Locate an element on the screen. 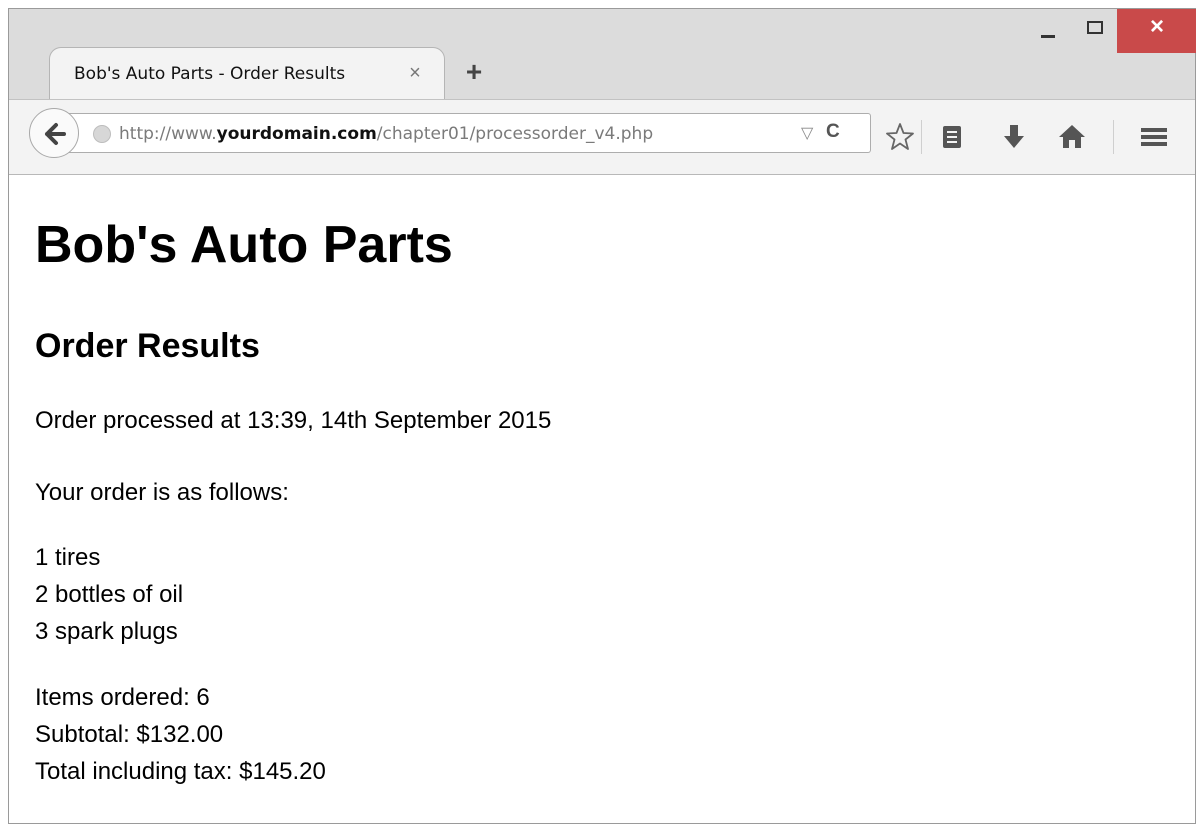 This screenshot has height=824, width=1196. reading-list-button is located at coordinates (952, 137).